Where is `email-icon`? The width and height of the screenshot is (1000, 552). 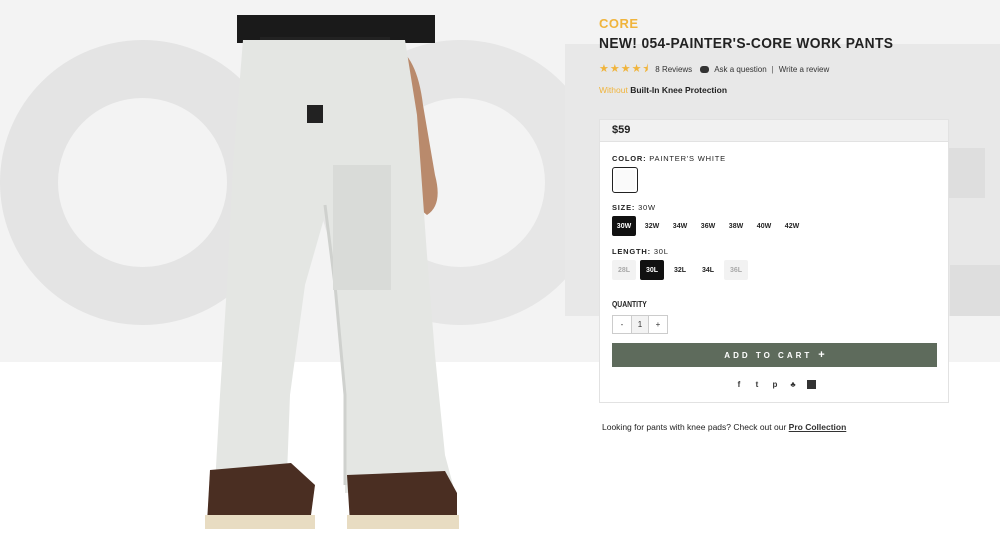 email-icon is located at coordinates (811, 384).